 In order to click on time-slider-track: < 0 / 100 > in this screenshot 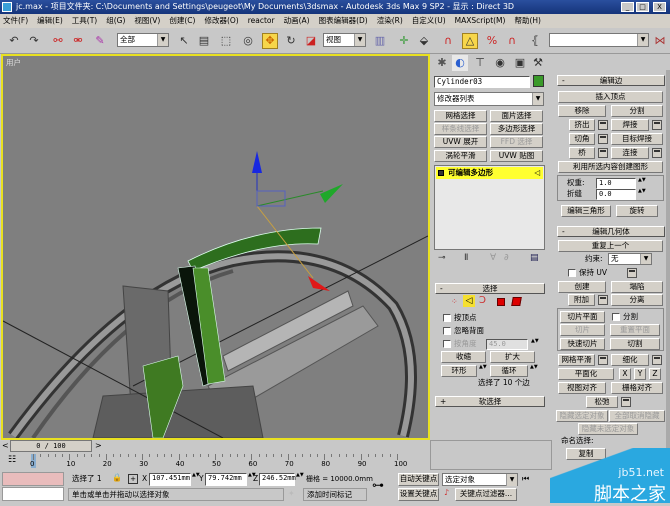, I will do `click(215, 446)`.